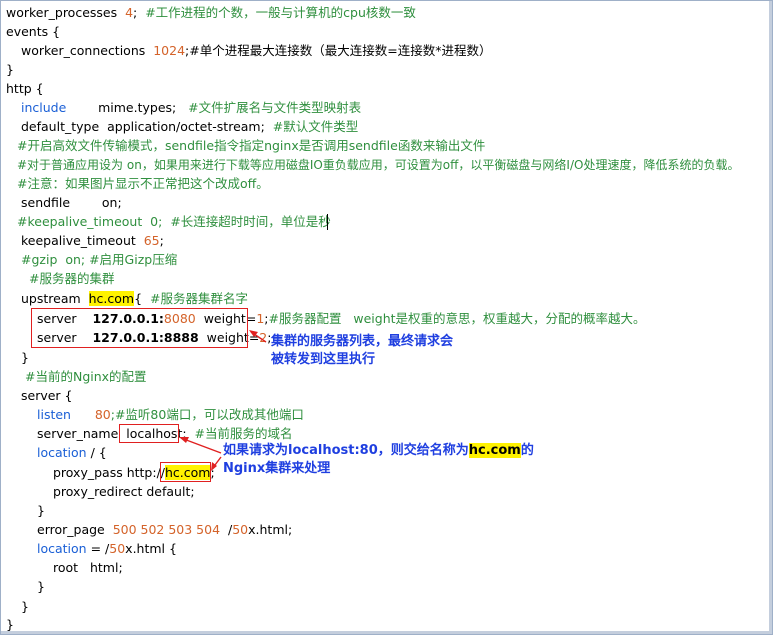 This screenshot has width=773, height=635. What do you see at coordinates (184, 440) in the screenshot?
I see `arrow-head-server-name` at bounding box center [184, 440].